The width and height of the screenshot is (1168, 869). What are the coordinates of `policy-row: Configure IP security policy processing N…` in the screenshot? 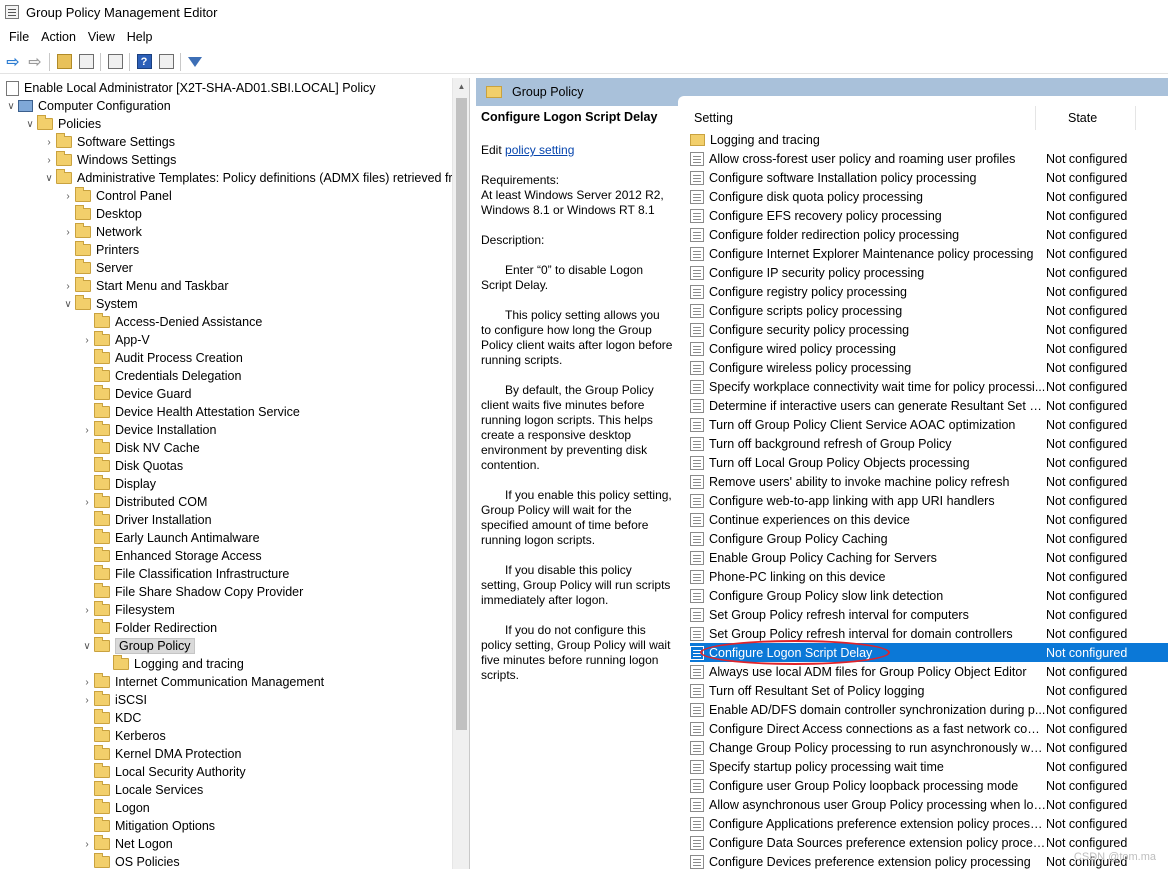 It's located at (929, 272).